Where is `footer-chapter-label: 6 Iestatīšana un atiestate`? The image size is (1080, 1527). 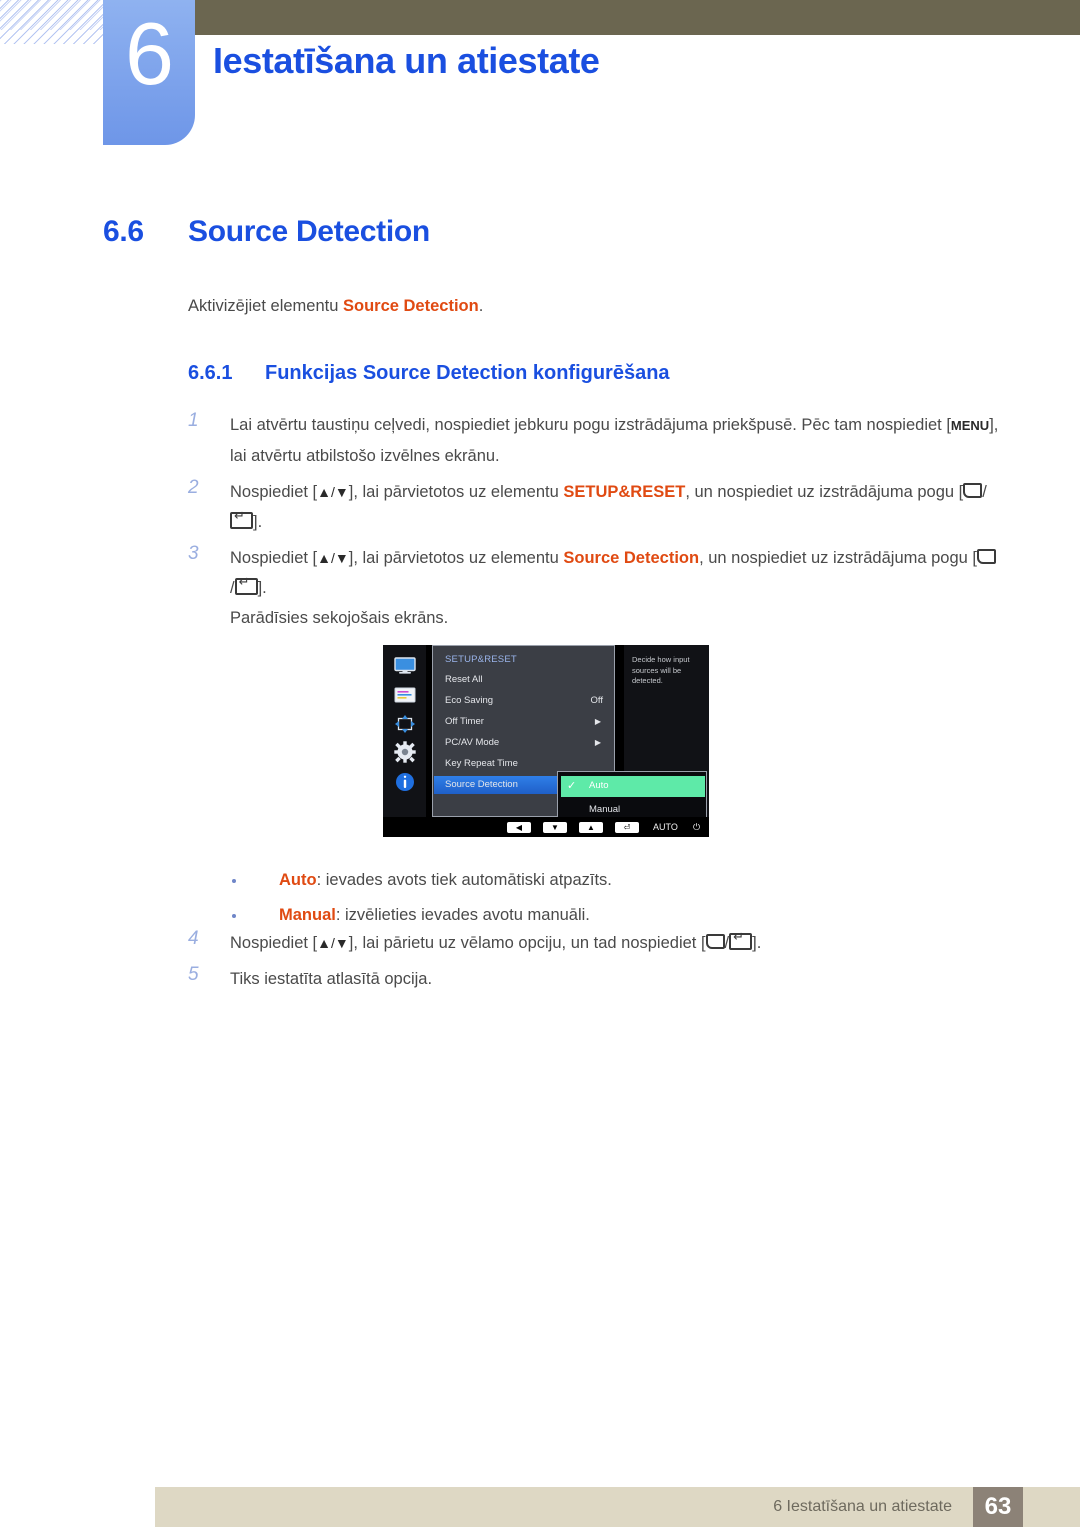 footer-chapter-label: 6 Iestatīšana un atiestate is located at coordinates (862, 1506).